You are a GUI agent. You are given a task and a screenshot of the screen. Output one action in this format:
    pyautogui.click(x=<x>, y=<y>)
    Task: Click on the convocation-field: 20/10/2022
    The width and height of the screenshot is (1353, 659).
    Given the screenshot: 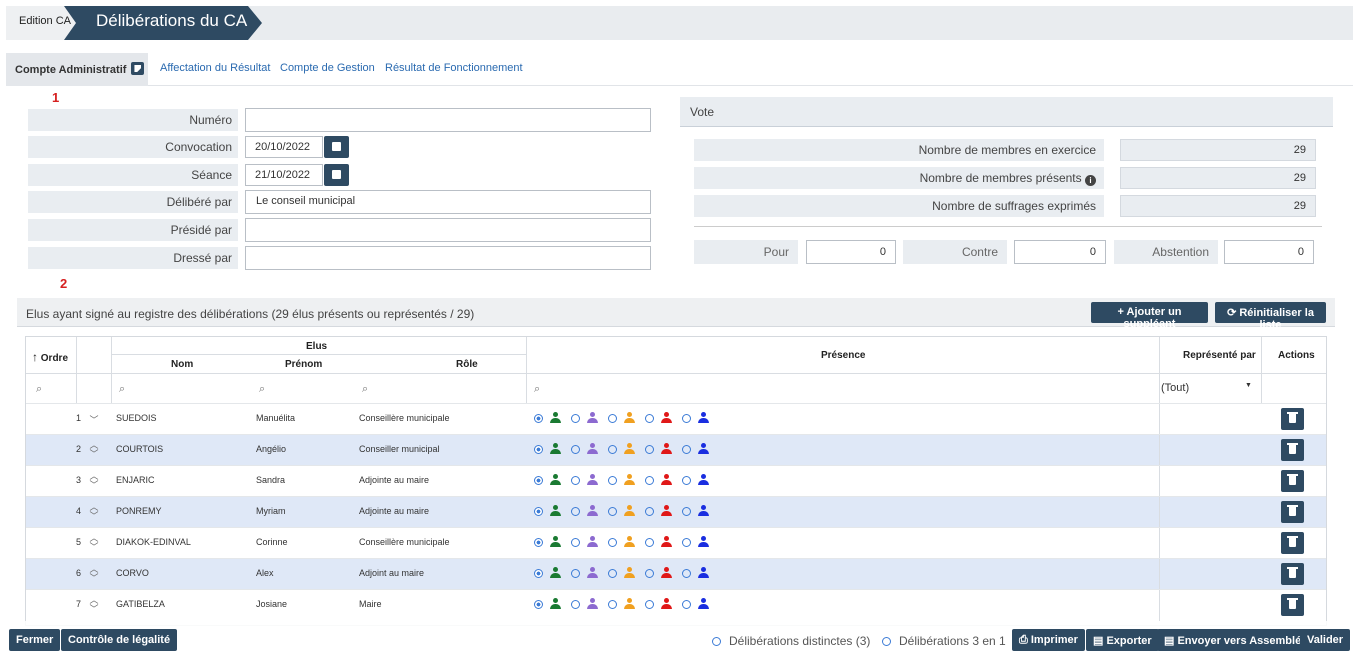 What is the action you would take?
    pyautogui.click(x=284, y=147)
    